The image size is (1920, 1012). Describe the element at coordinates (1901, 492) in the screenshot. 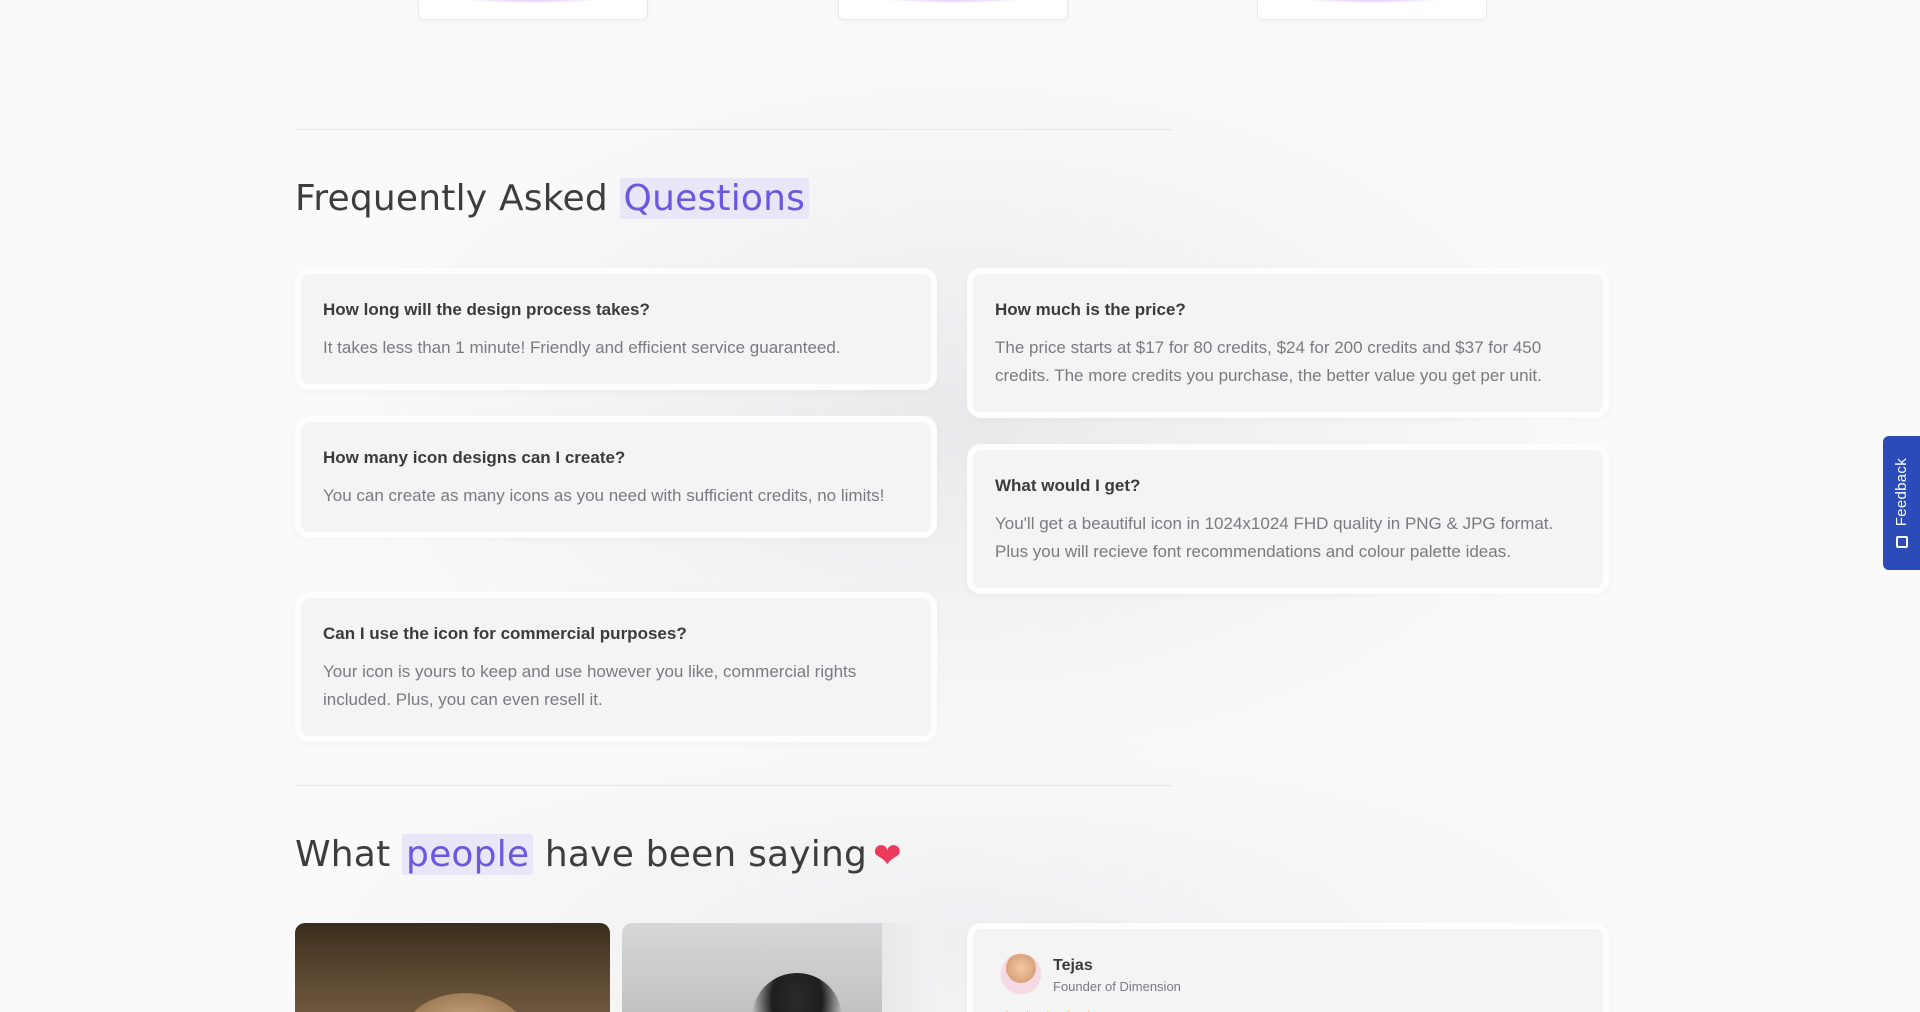

I see `feedback-label: Feedback` at that location.